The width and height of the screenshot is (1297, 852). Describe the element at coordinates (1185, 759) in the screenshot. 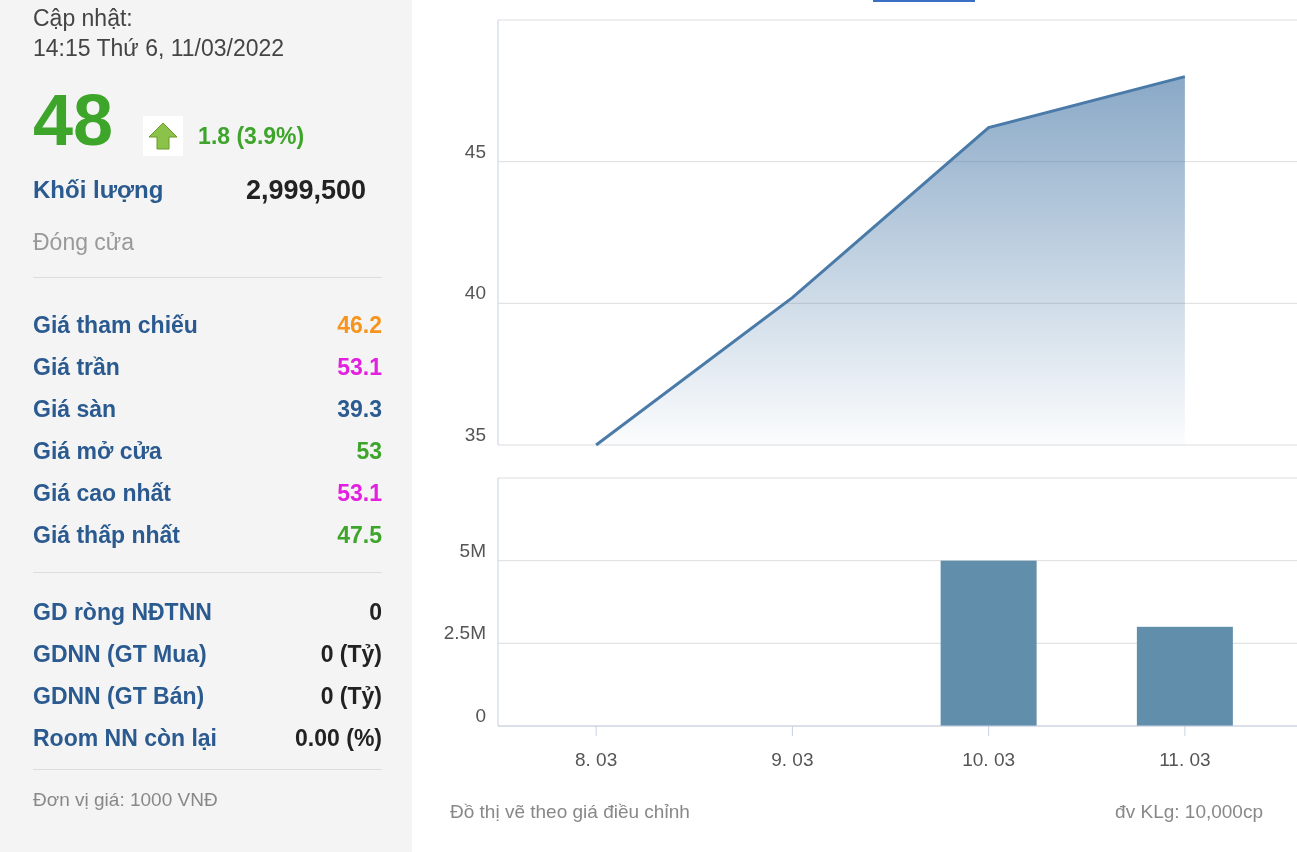

I see `axis-tick-label: 11. 03` at that location.